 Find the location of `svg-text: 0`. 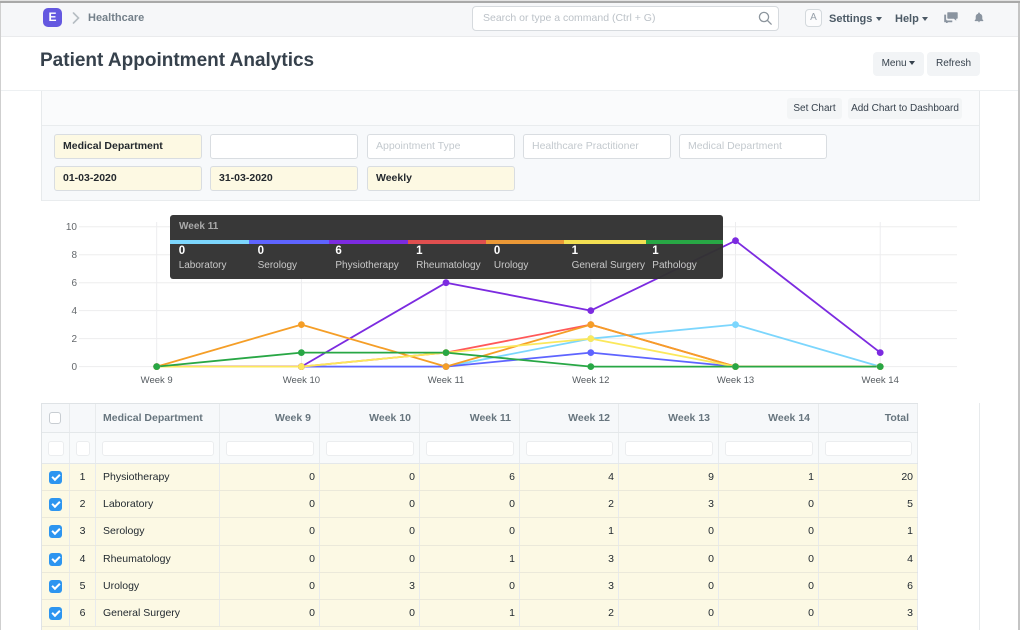

svg-text: 0 is located at coordinates (74, 367).